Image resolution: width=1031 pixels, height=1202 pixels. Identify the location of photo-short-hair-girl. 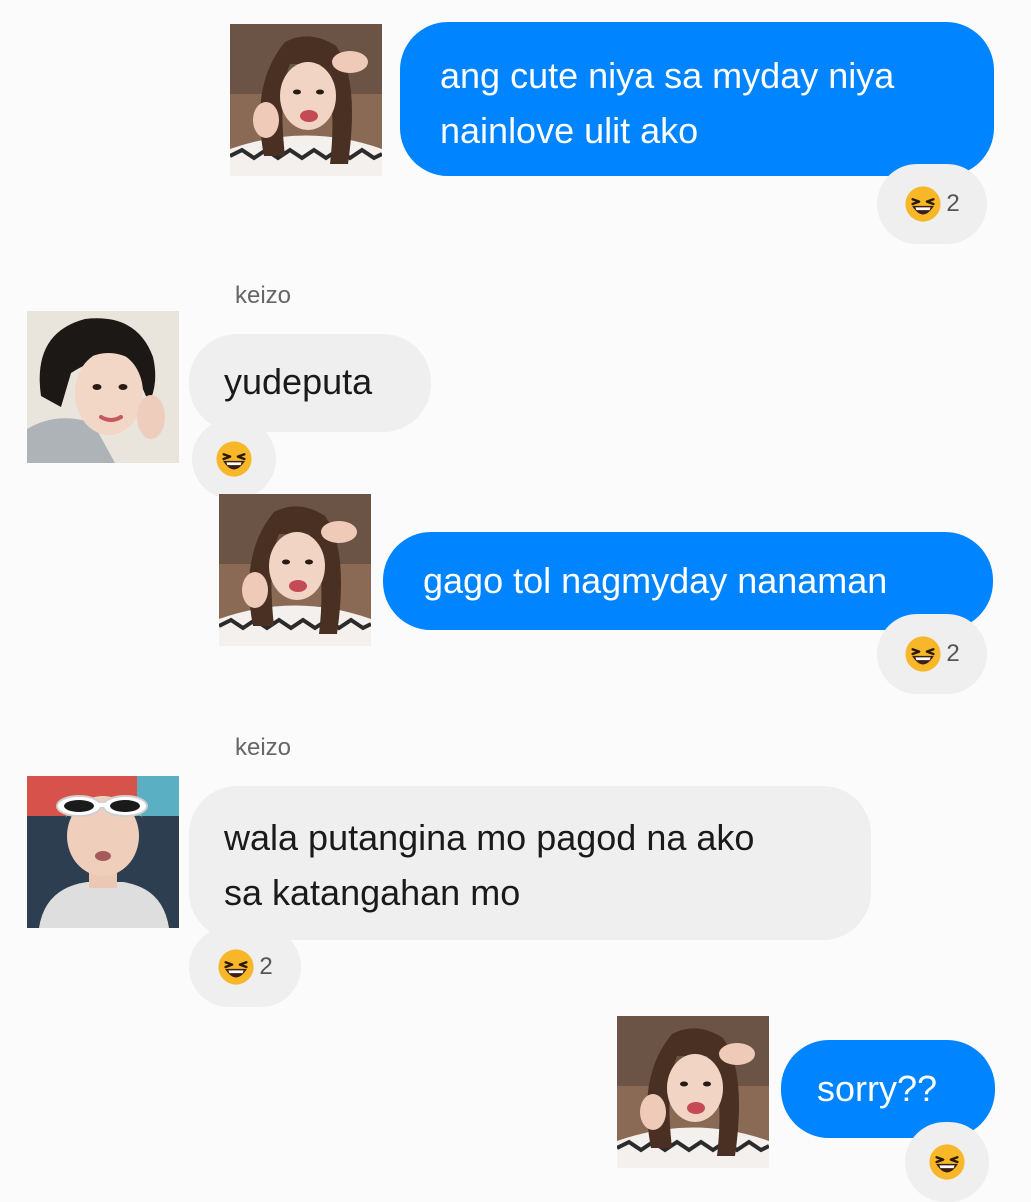
(103, 387).